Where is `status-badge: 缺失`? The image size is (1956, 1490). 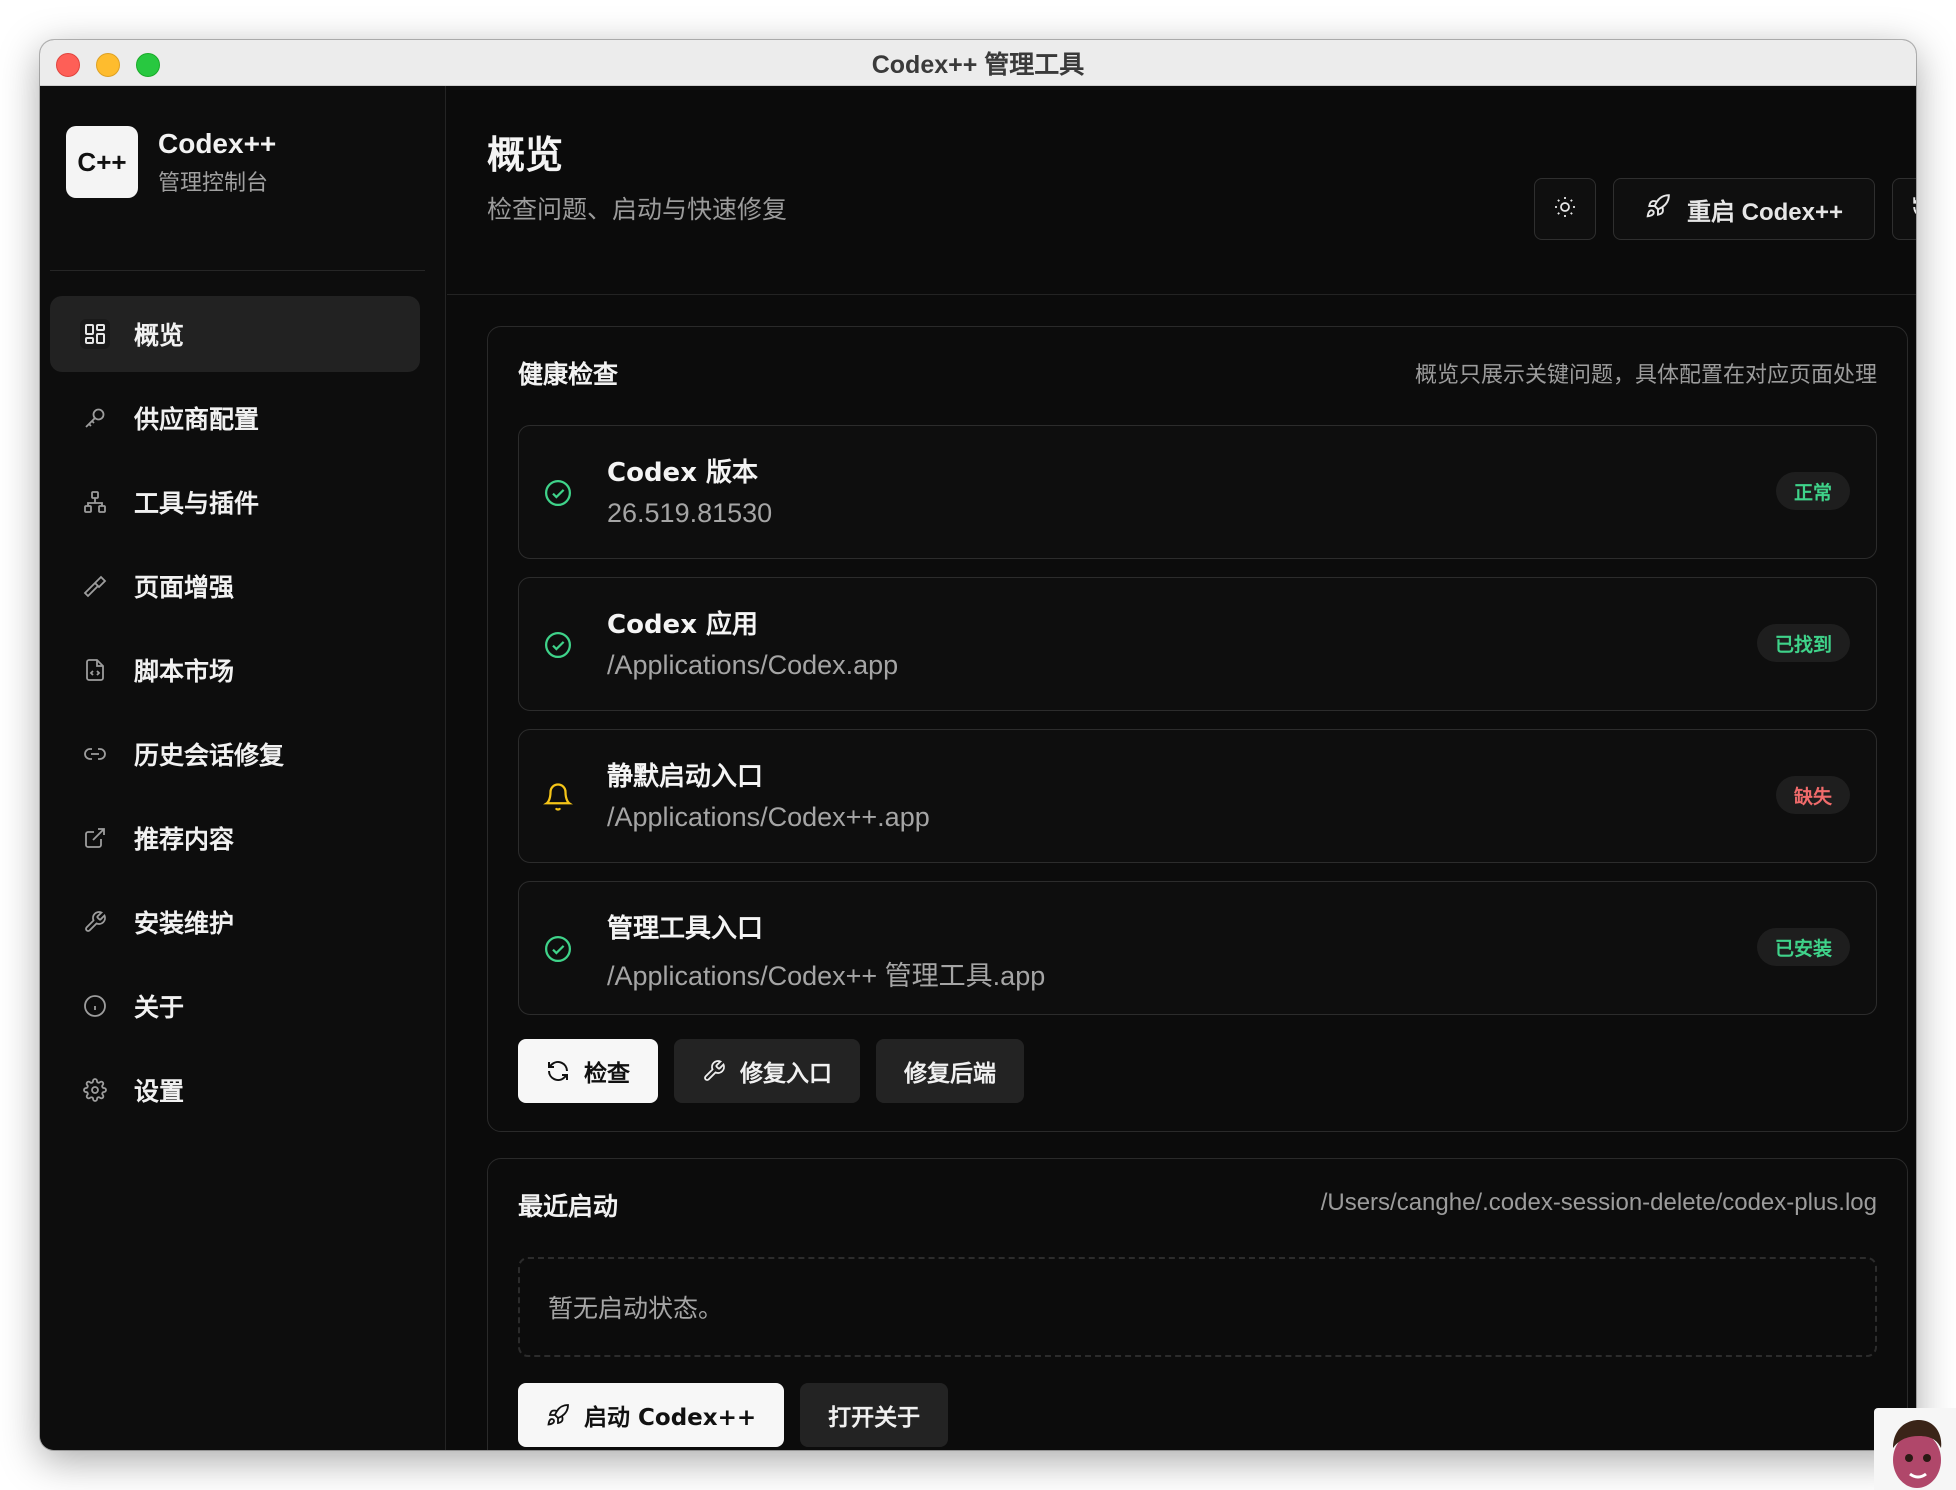
status-badge: 缺失 is located at coordinates (1812, 795).